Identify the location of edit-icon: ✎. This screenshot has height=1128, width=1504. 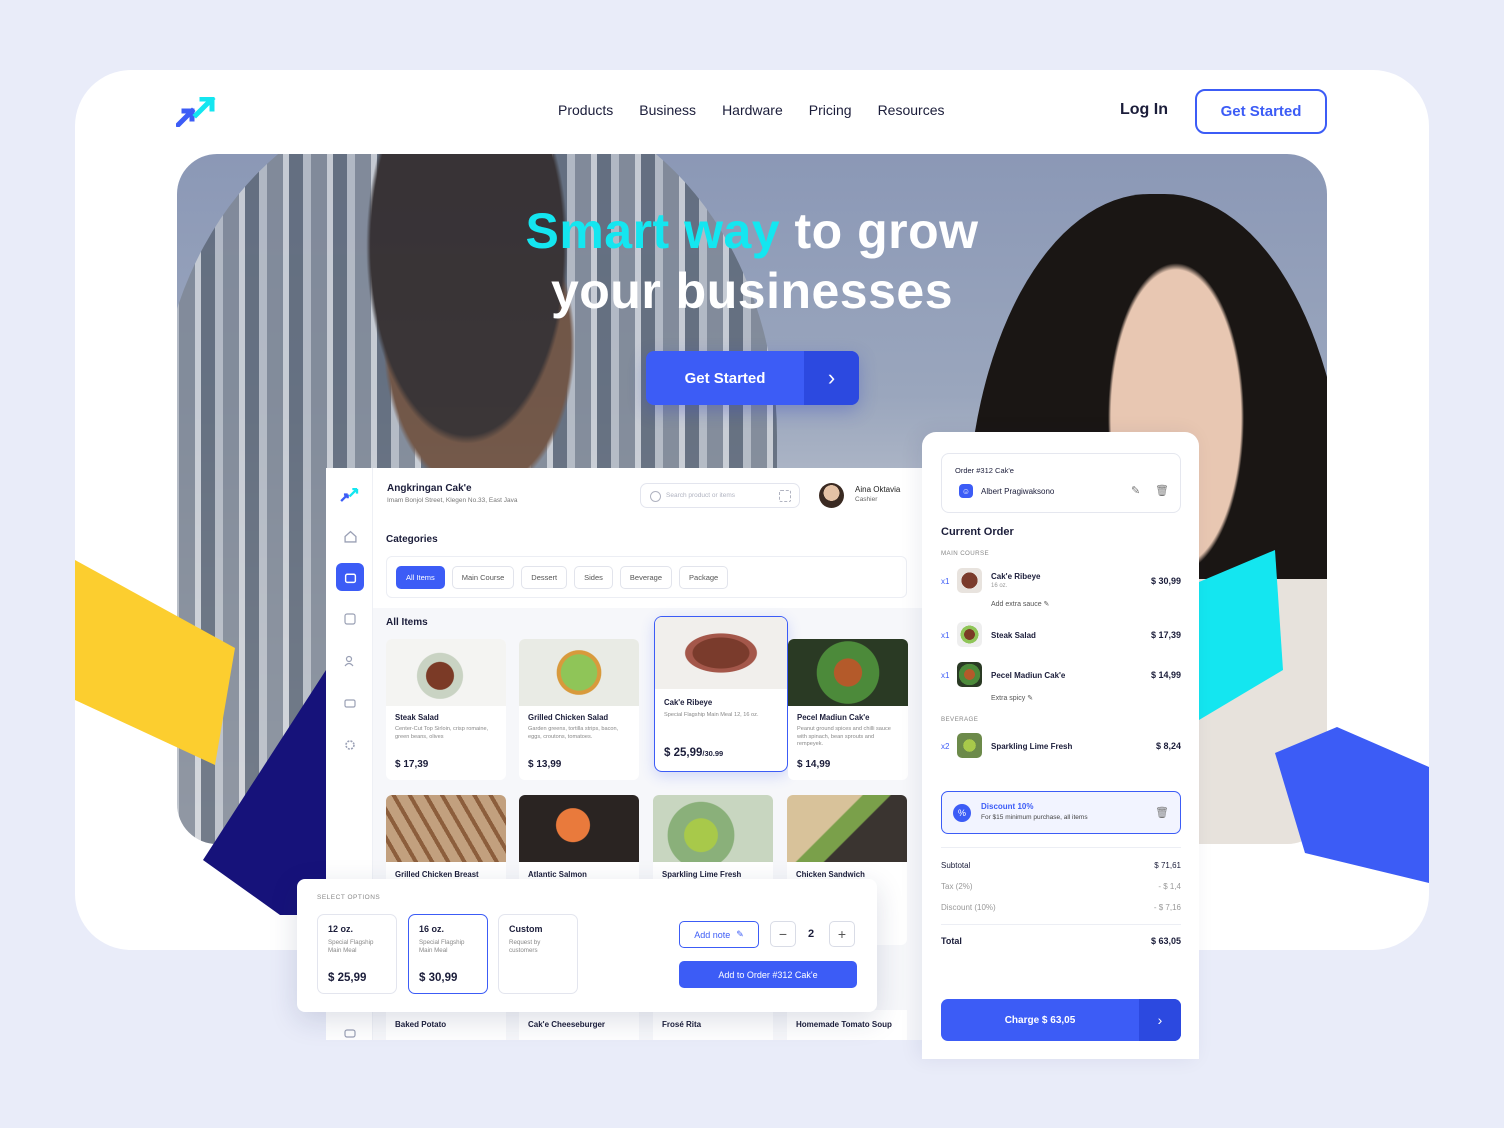
(1135, 490).